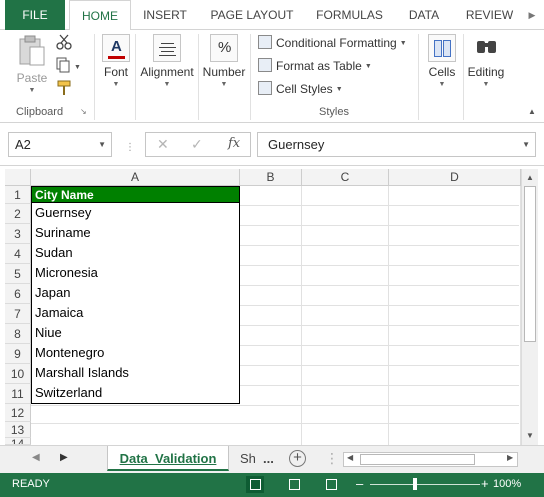 The width and height of the screenshot is (544, 497). I want to click on column-header-b: B, so click(271, 177).